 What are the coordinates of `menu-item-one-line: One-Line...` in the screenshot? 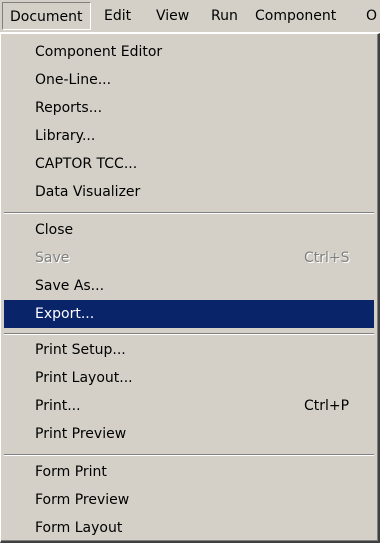 It's located at (189, 80).